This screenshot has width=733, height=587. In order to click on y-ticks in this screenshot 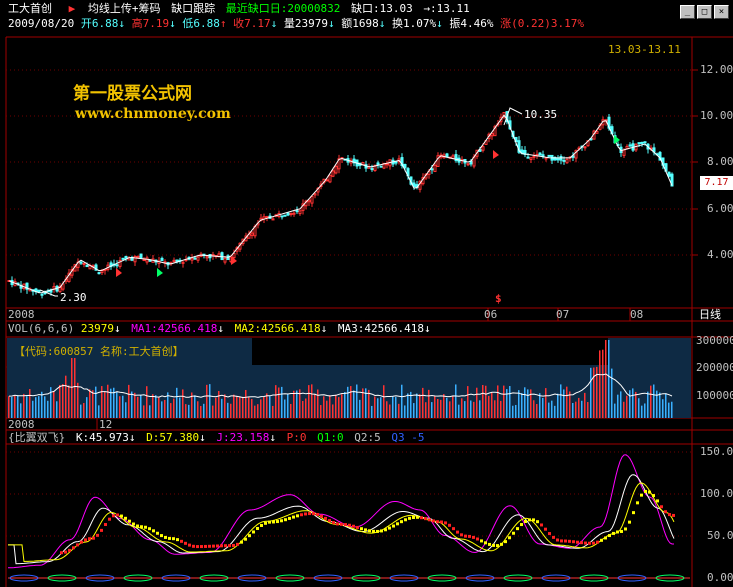, I will do `click(695, 162)`.